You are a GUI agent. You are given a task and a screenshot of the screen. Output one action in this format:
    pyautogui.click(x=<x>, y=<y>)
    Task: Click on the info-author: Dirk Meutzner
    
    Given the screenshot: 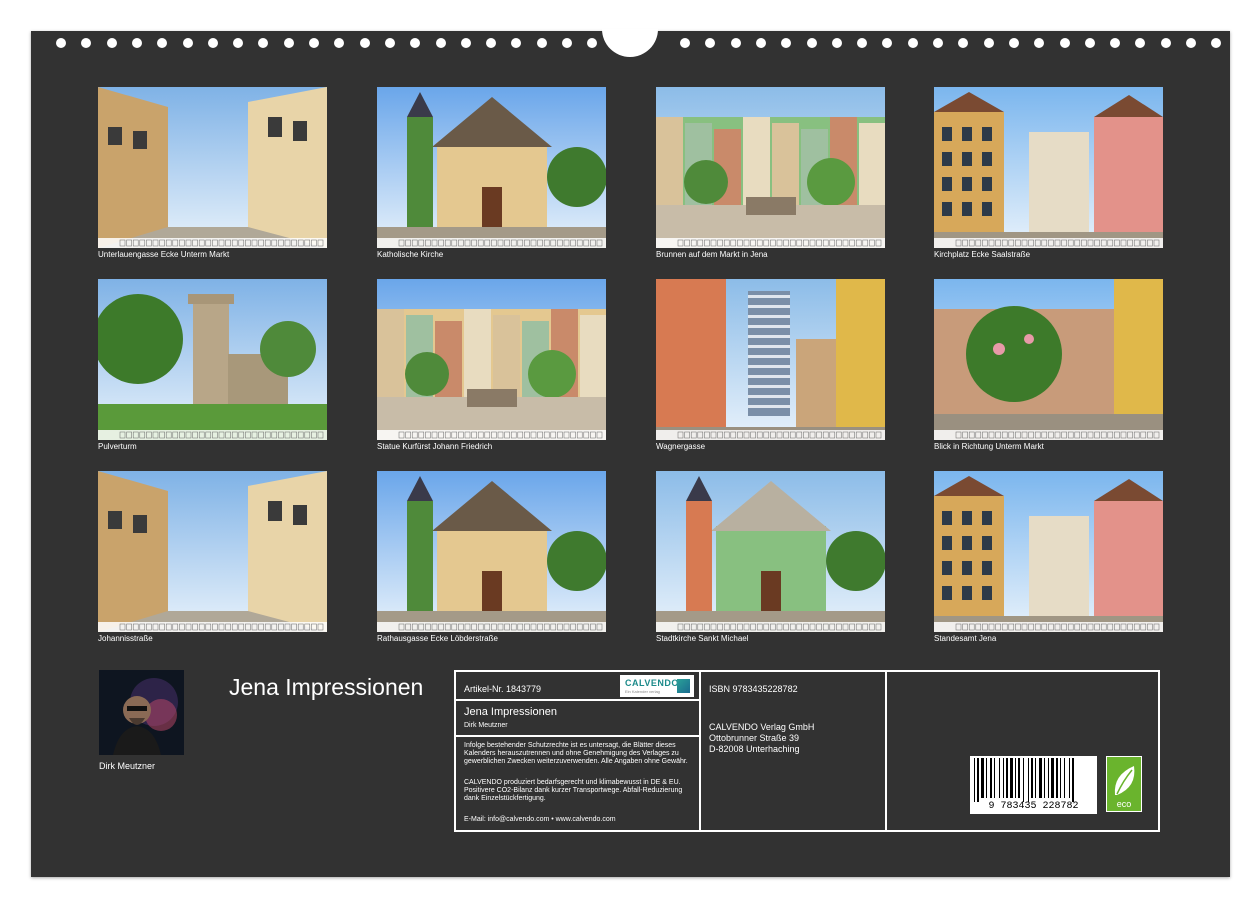 What is the action you would take?
    pyautogui.click(x=486, y=725)
    